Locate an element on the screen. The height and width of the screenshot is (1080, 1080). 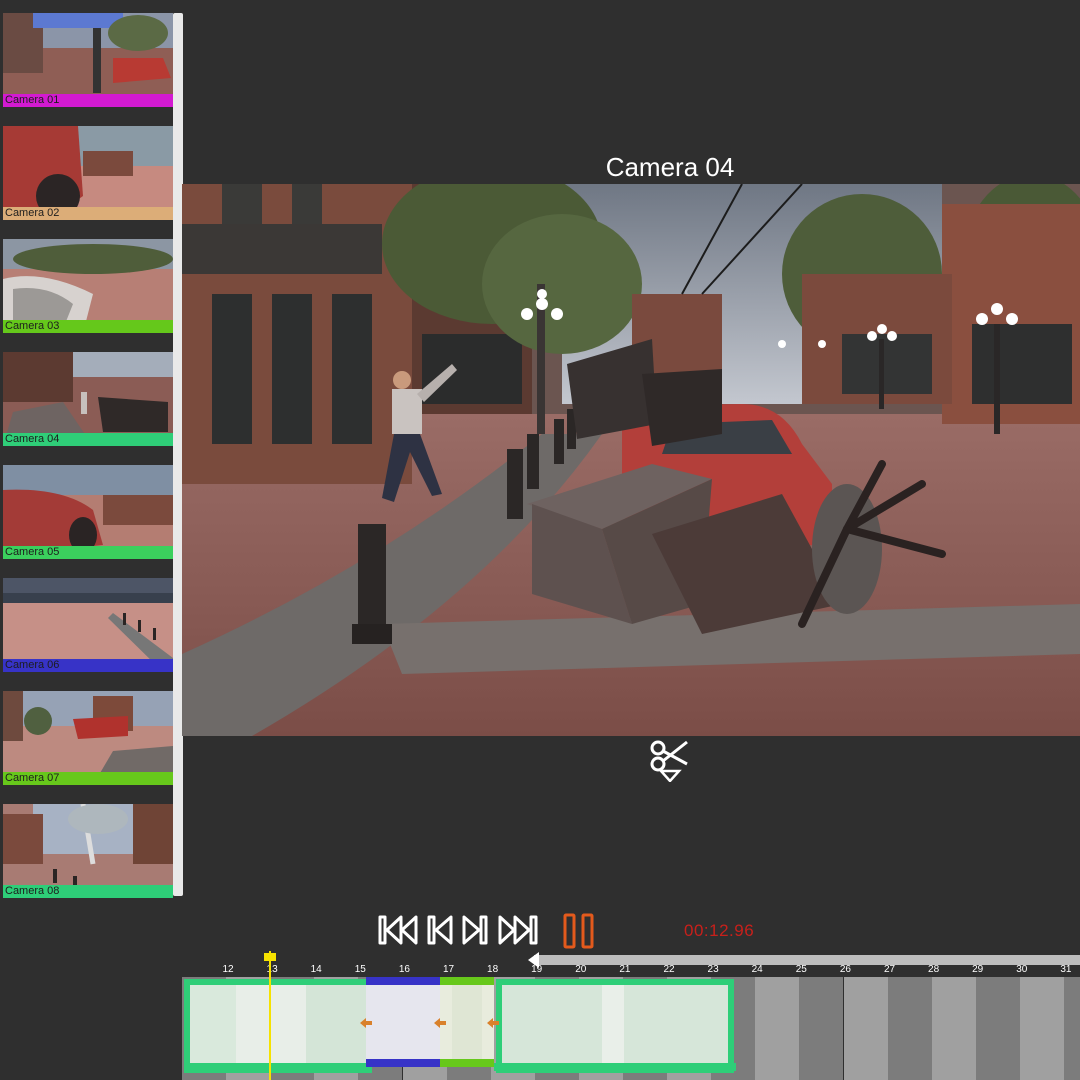
timeline-tick-label: 14 is located at coordinates (316, 969).